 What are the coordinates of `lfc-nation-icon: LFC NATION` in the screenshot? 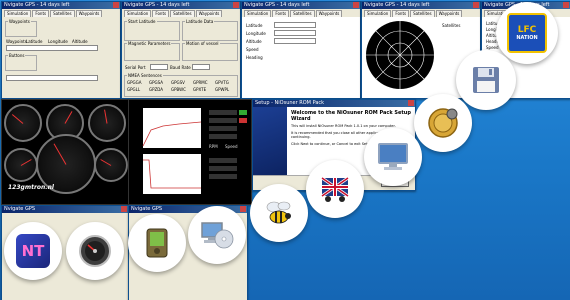 It's located at (527, 33).